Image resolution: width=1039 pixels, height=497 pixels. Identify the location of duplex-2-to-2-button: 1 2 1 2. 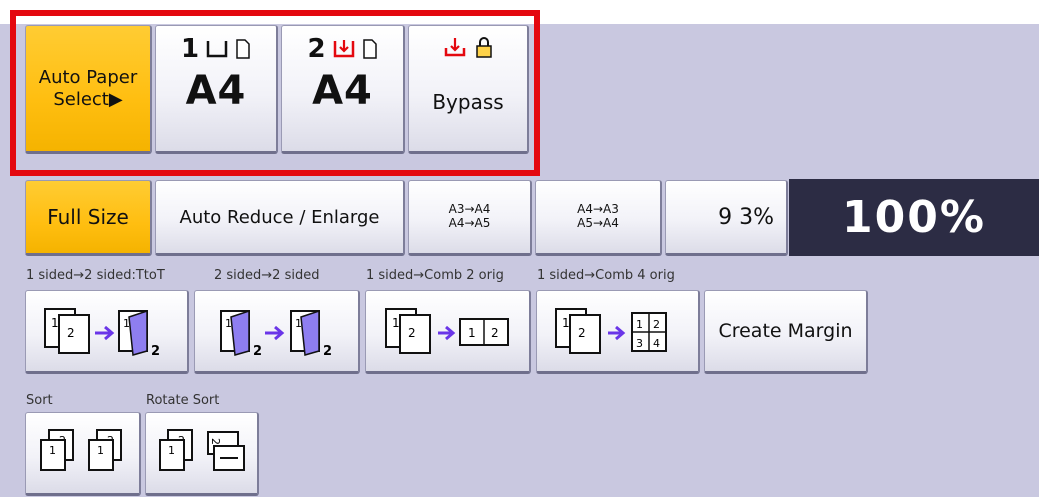
(277, 332).